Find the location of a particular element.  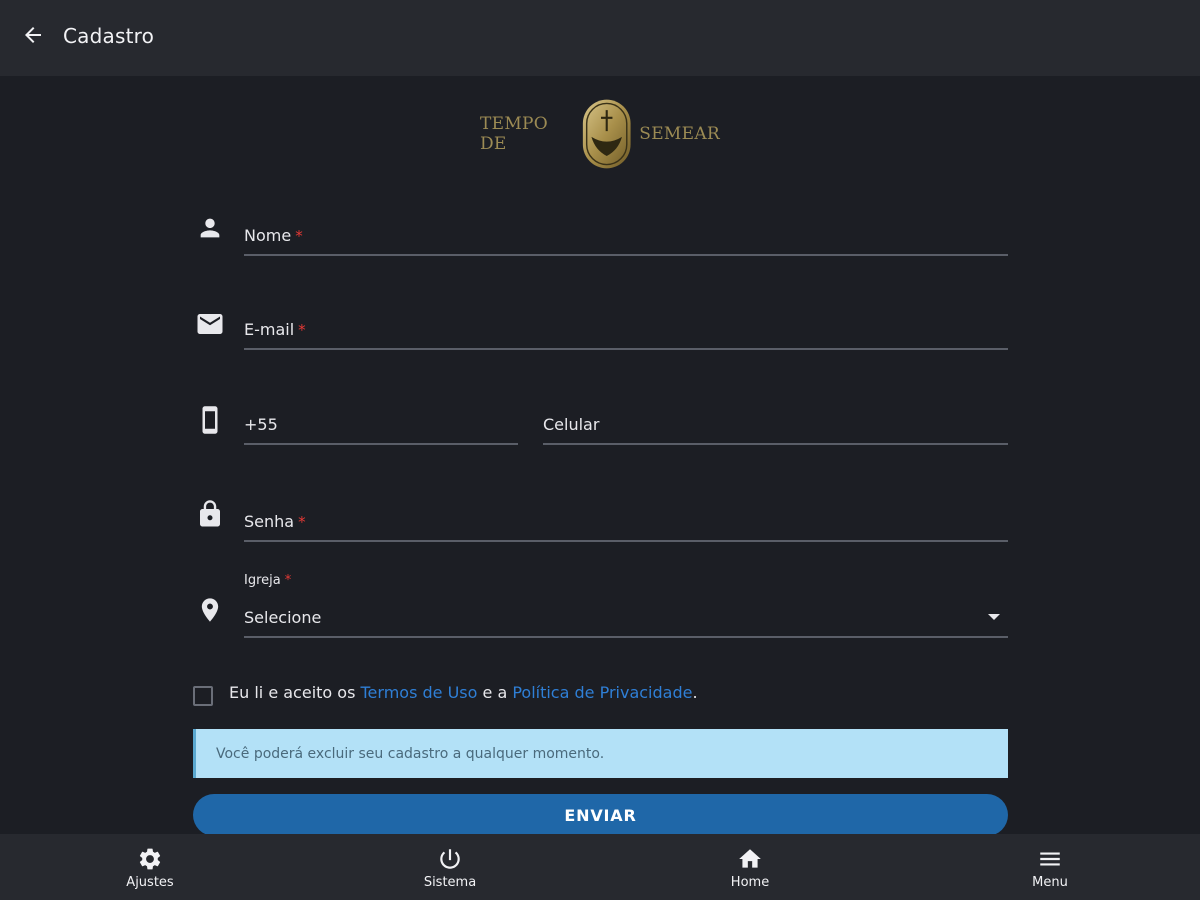

password-field: Senha * is located at coordinates (626, 522).